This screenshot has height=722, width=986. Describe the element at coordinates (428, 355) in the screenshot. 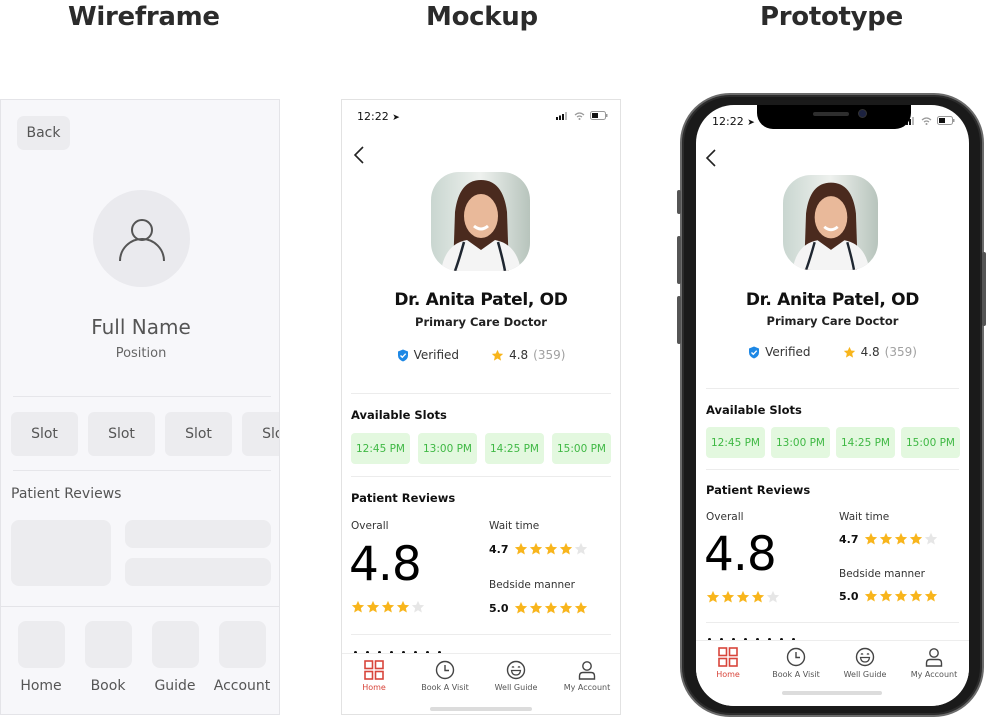

I see `verified-badge: Verified` at that location.